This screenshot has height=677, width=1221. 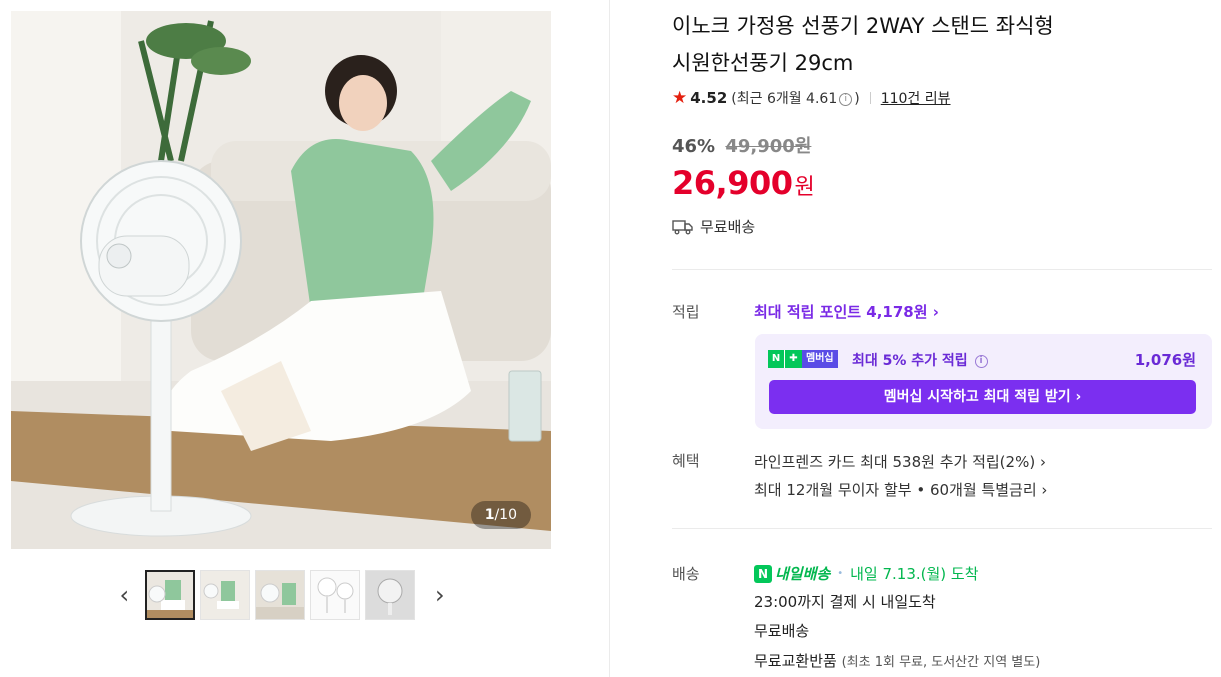 I want to click on recent-rating-prefix: (최근 6개월 4.61, so click(x=784, y=99).